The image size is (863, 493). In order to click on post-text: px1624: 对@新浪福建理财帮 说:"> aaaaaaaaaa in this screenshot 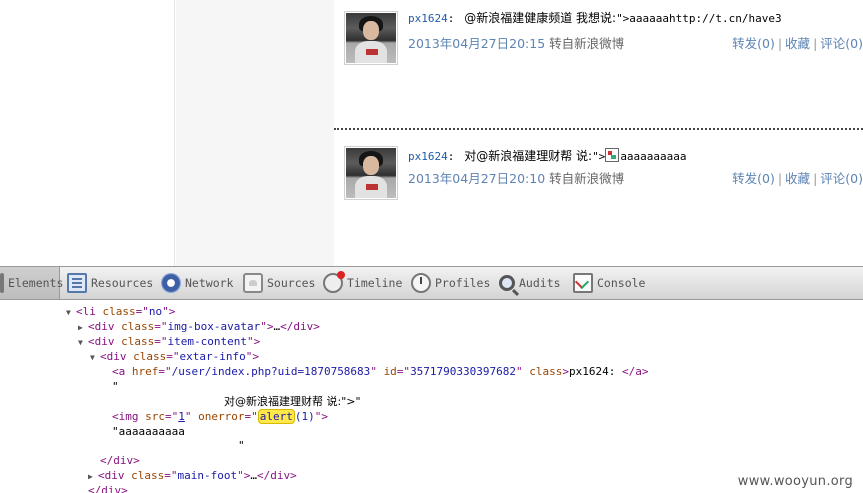, I will do `click(547, 155)`.